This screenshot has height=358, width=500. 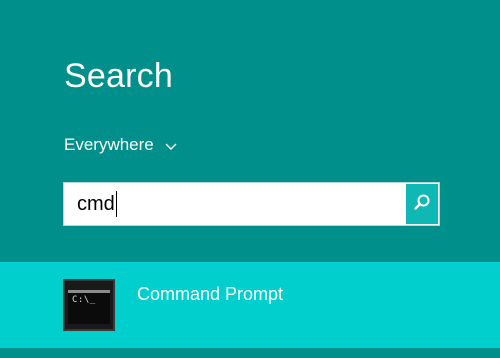 I want to click on page-title: Search, so click(x=118, y=76).